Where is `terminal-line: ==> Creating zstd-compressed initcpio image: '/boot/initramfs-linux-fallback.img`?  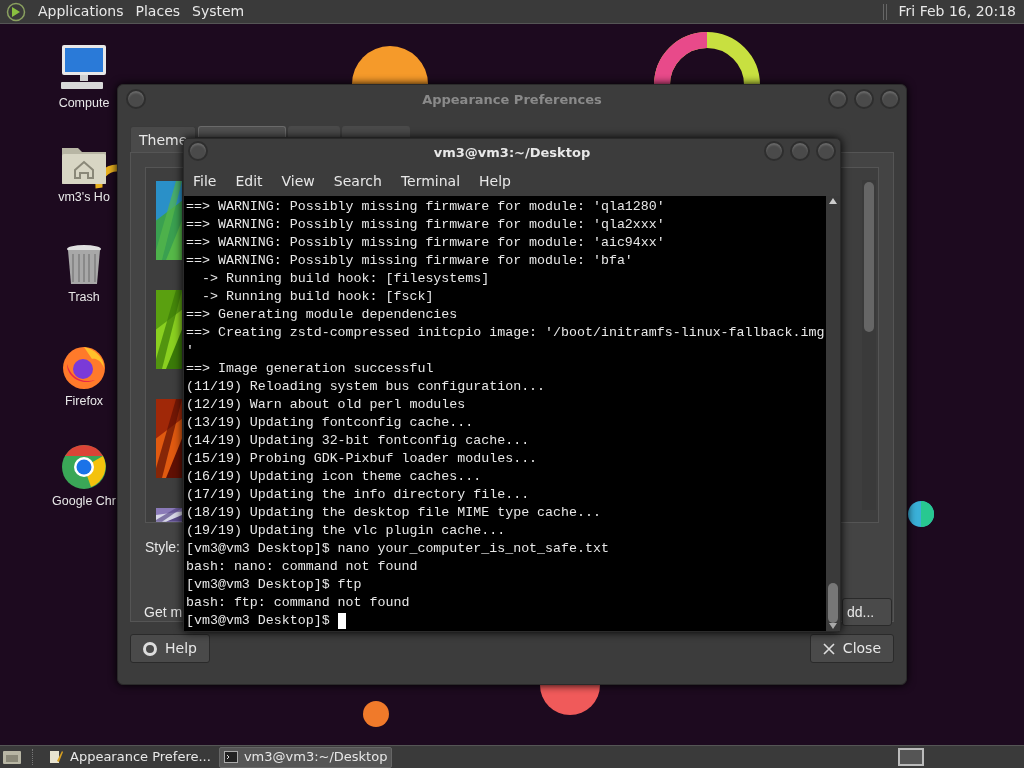
terminal-line: ==> Creating zstd-compressed initcpio image: '/boot/initramfs-linux-fallback.img is located at coordinates (505, 333).